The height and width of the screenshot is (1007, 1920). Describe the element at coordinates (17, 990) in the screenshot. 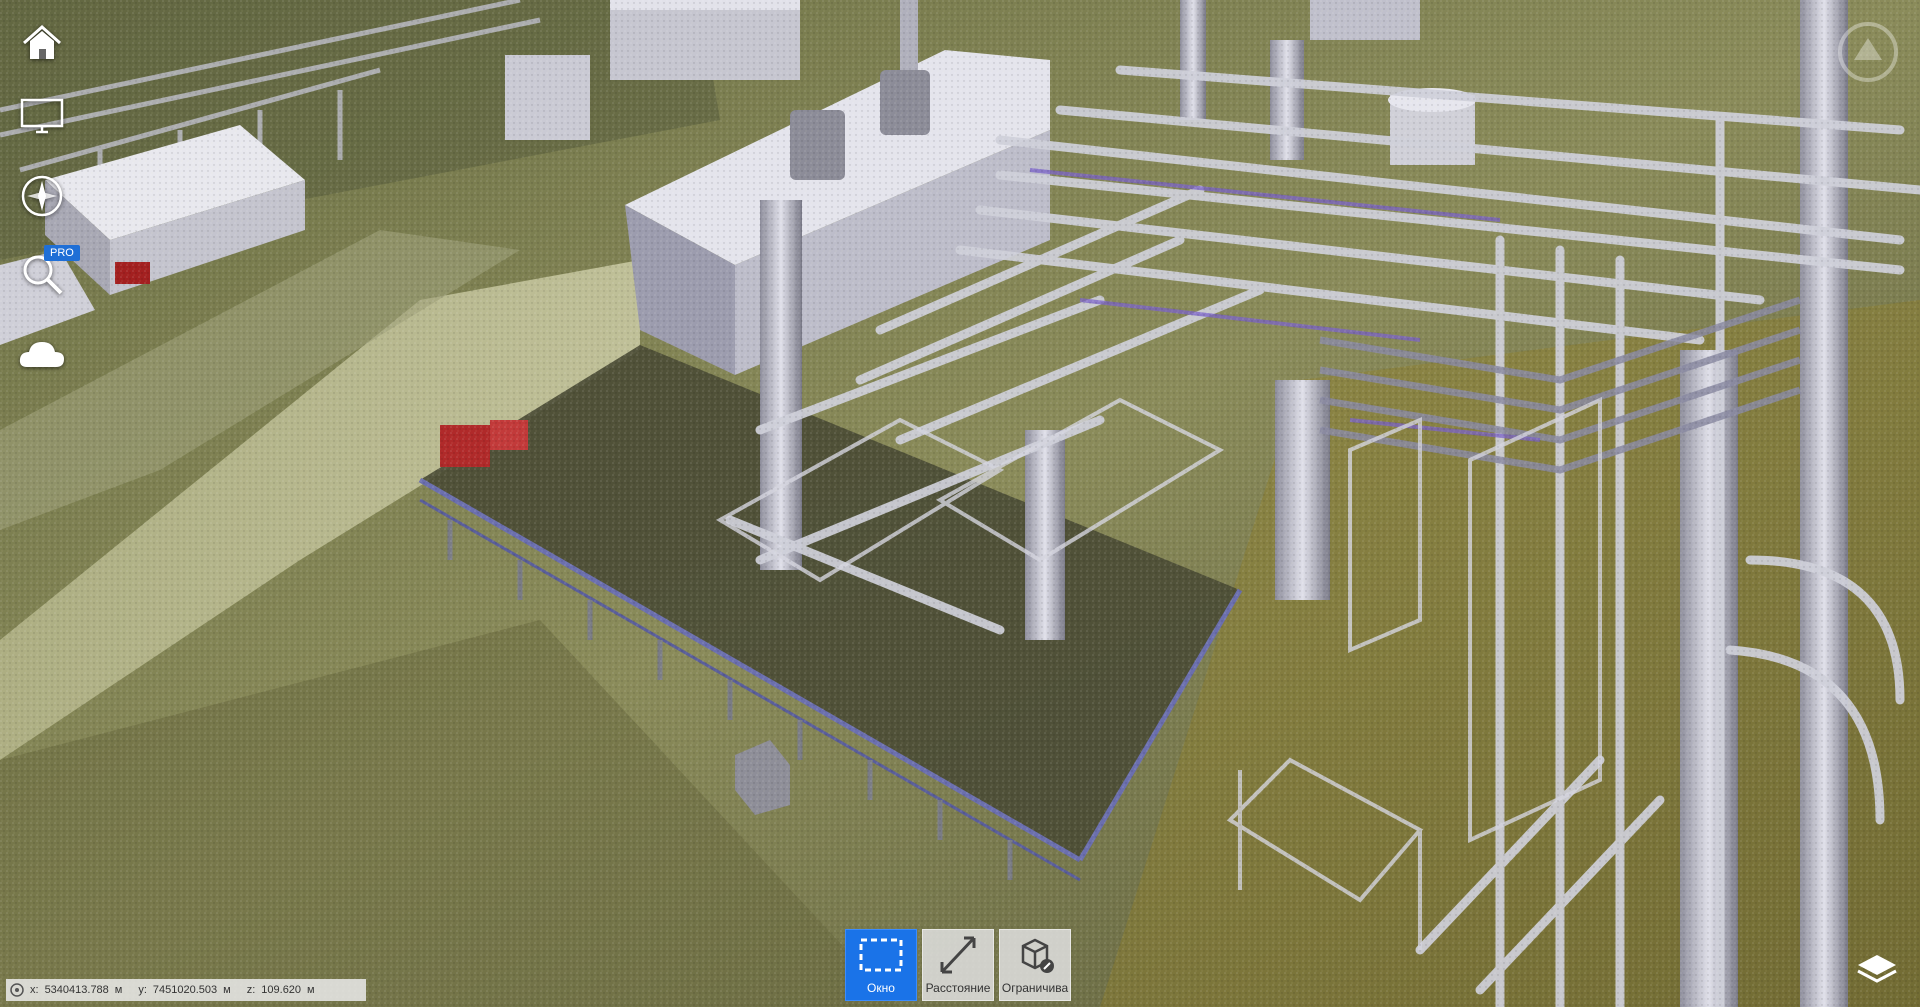

I see `coordinates-icon` at that location.